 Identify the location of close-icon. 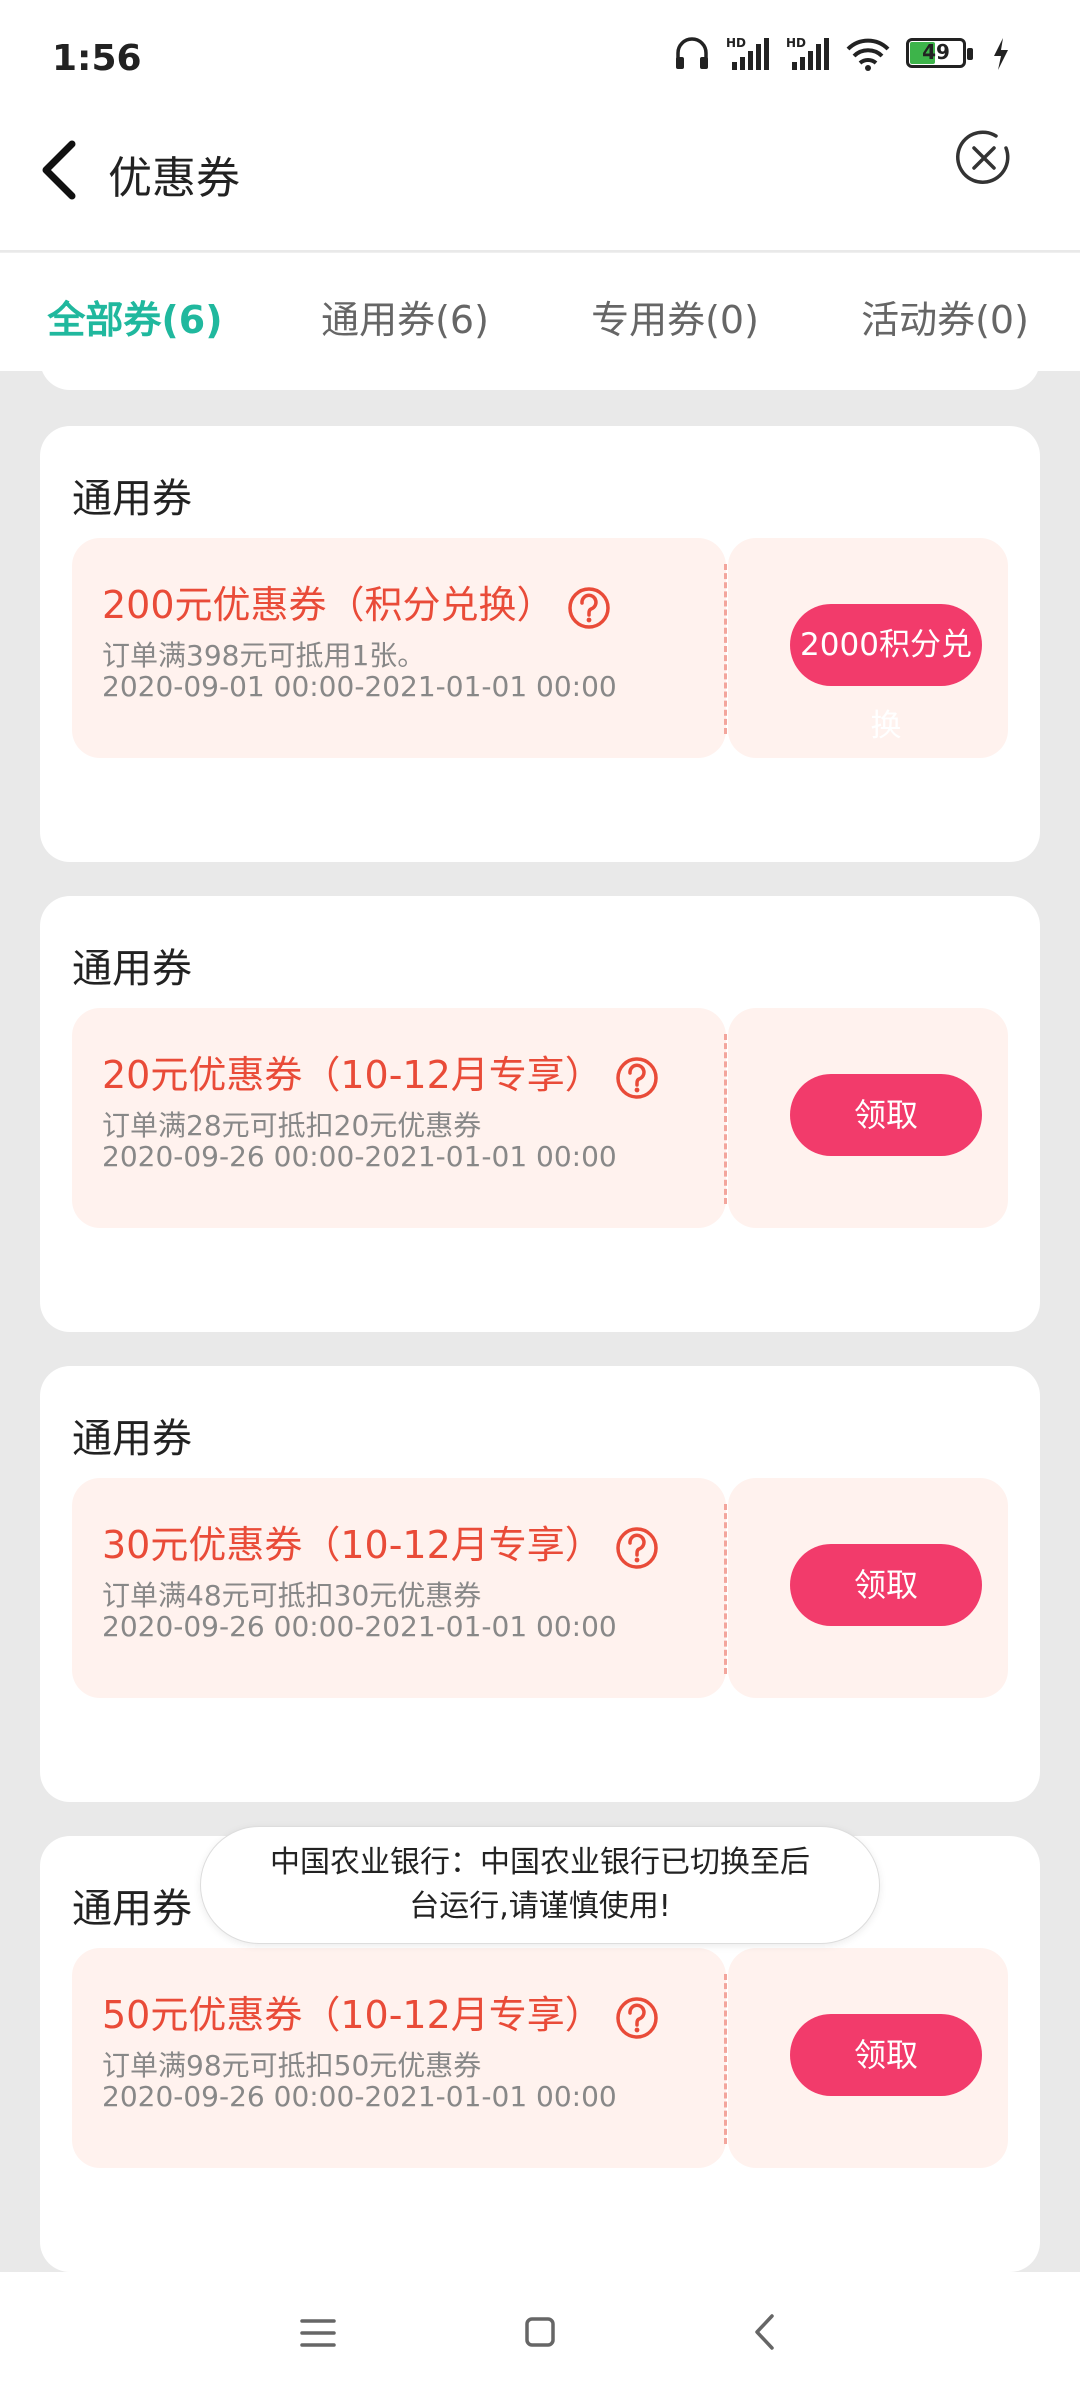
(984, 158).